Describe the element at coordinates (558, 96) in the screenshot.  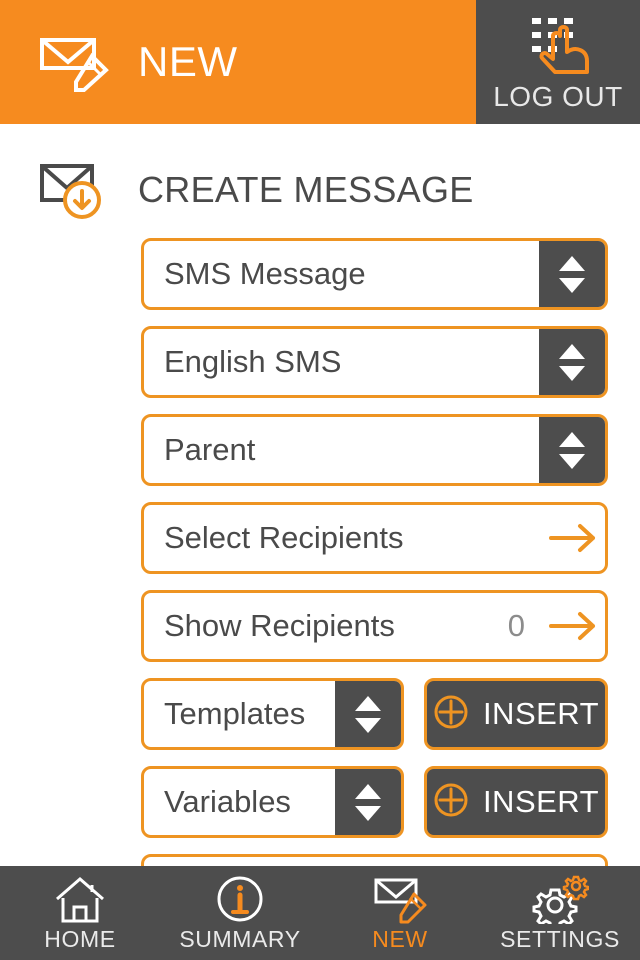
I see `logout-label: LOG OUT` at that location.